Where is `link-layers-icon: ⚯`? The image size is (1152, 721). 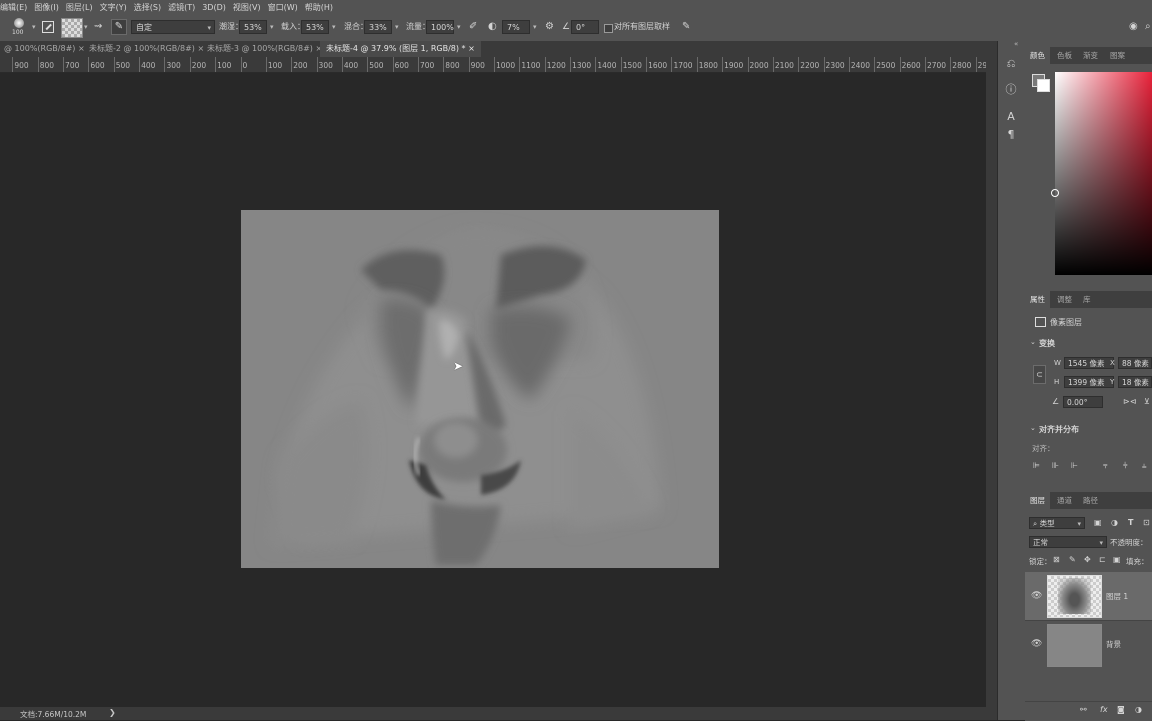 link-layers-icon: ⚯ is located at coordinates (1083, 709).